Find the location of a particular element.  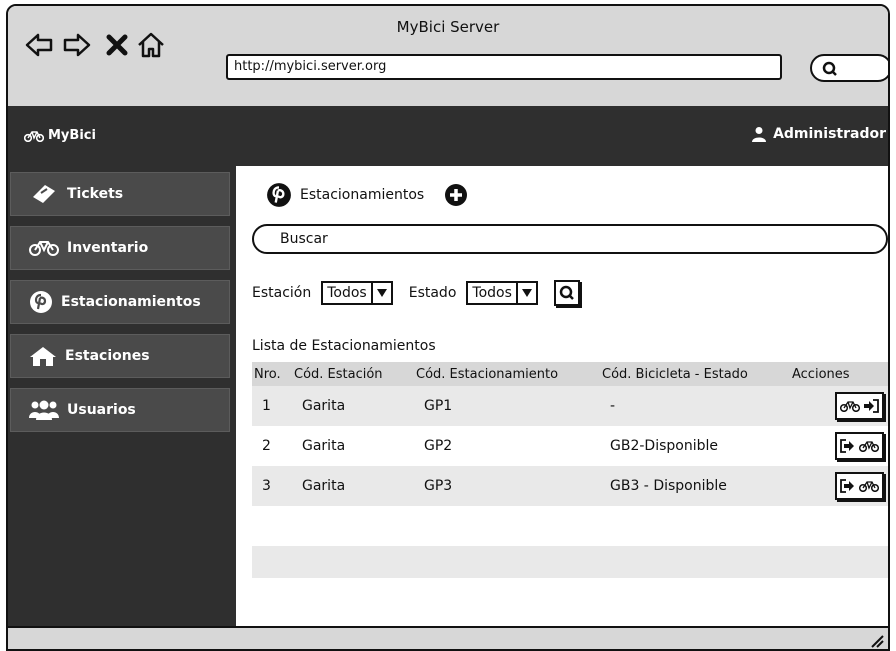

sidebar-item-tickets: Tickets is located at coordinates (120, 194).